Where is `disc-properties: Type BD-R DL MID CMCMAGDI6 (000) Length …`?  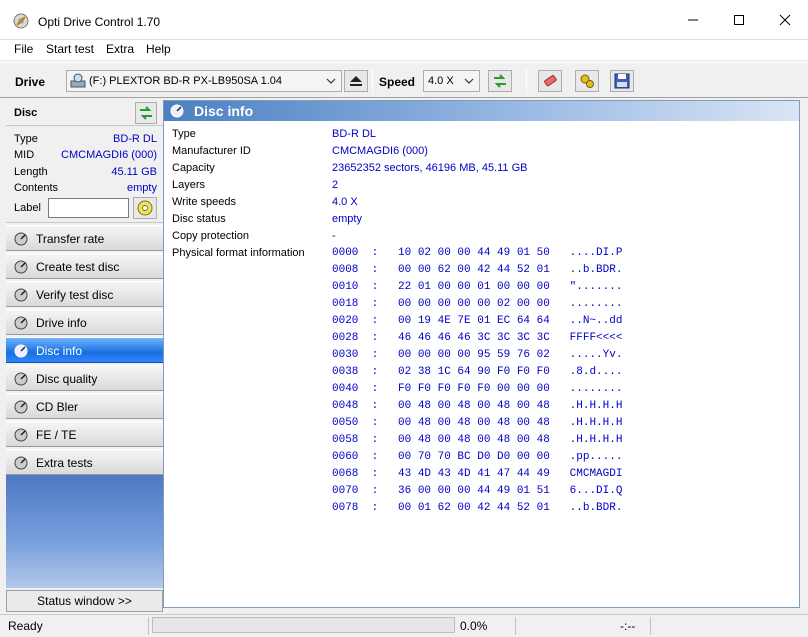 disc-properties: Type BD-R DL MID CMCMAGDI6 (000) Length … is located at coordinates (84, 175).